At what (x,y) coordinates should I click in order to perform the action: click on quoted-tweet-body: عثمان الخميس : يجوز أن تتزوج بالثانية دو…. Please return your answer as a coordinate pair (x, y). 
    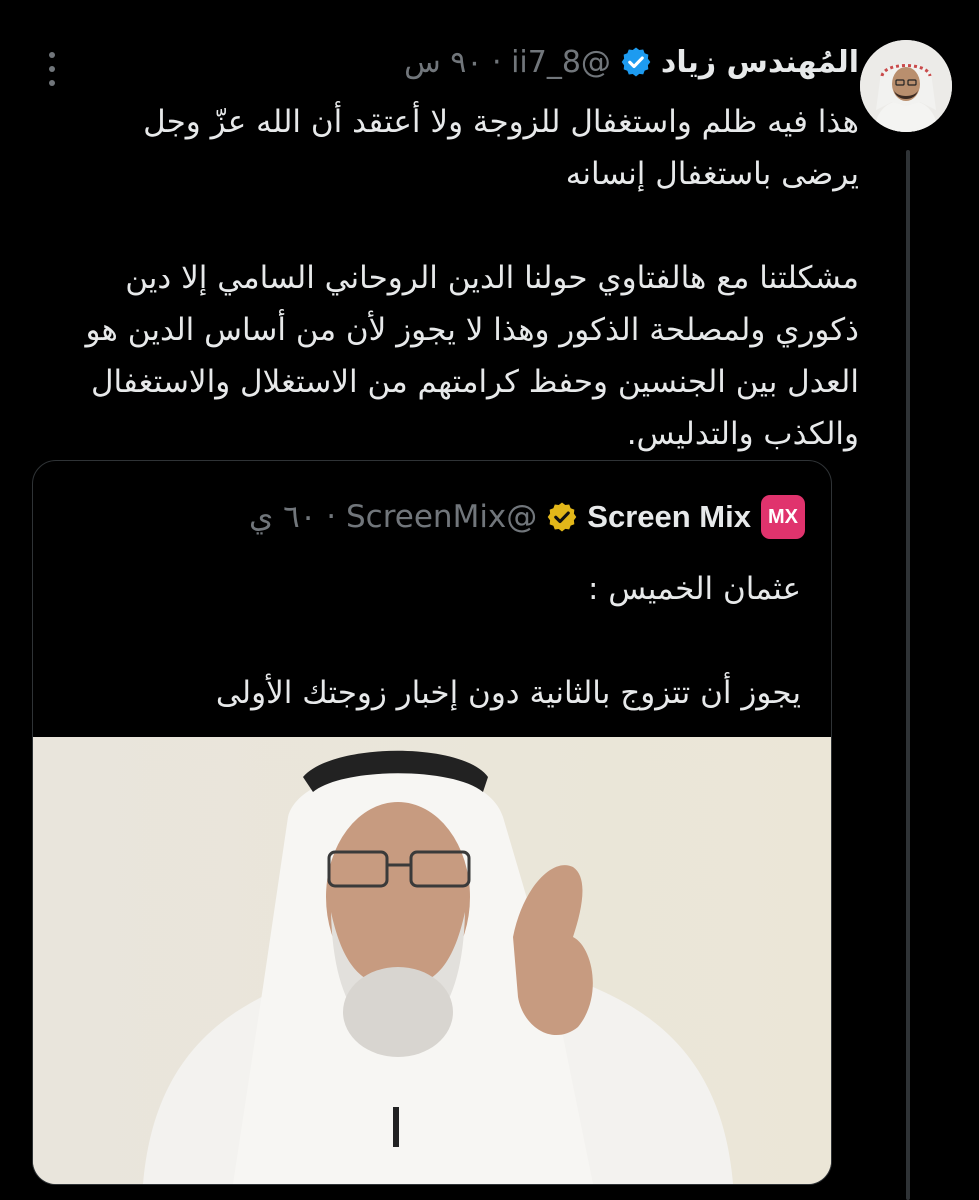
    Looking at the image, I should click on (431, 641).